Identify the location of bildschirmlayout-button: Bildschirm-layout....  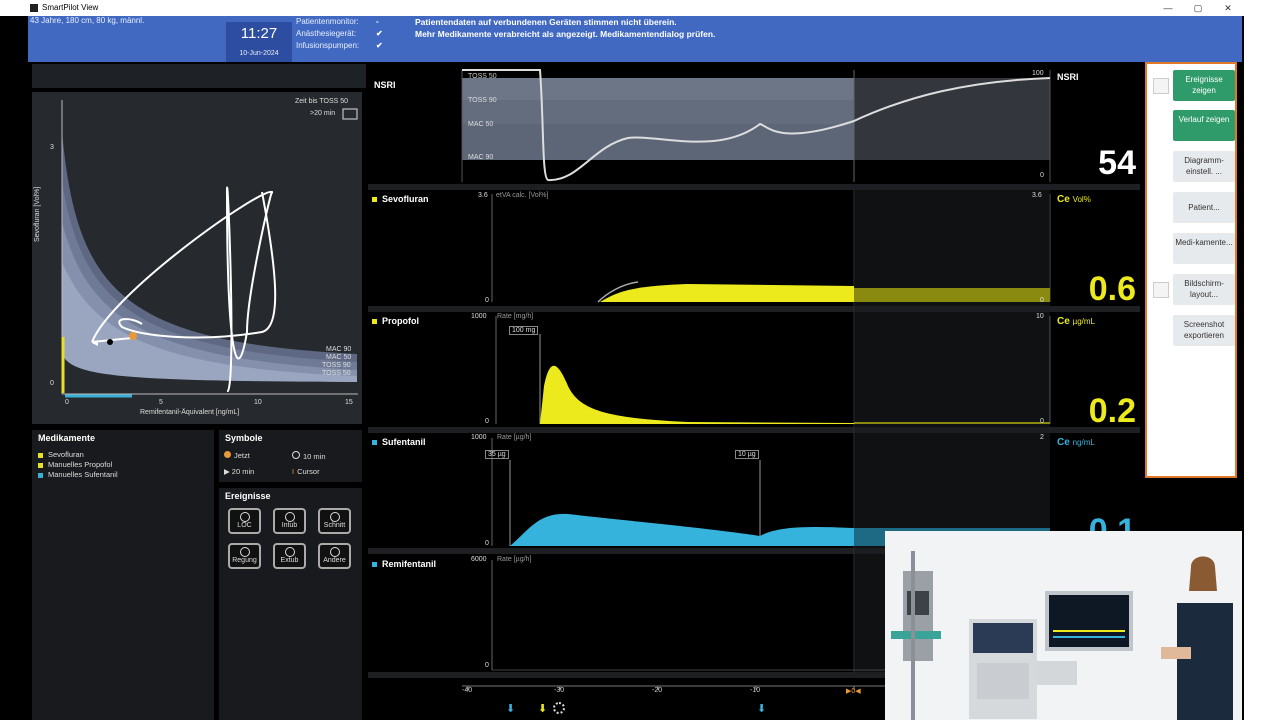
(1204, 289).